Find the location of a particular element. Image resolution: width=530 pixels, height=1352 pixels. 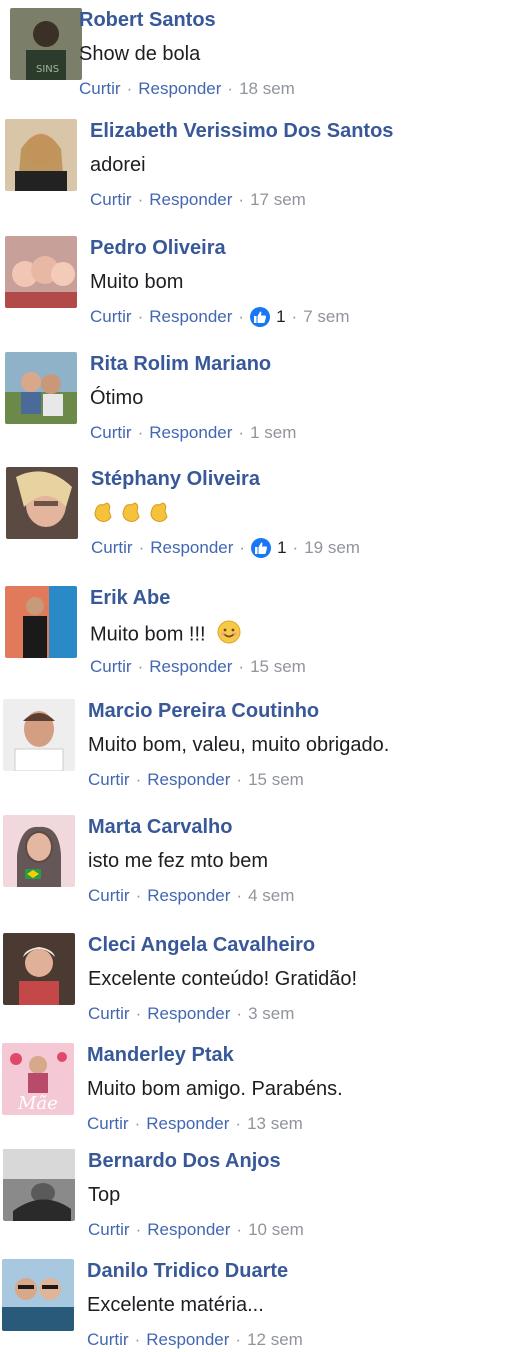

comment-time: 12 sem is located at coordinates (275, 1340).